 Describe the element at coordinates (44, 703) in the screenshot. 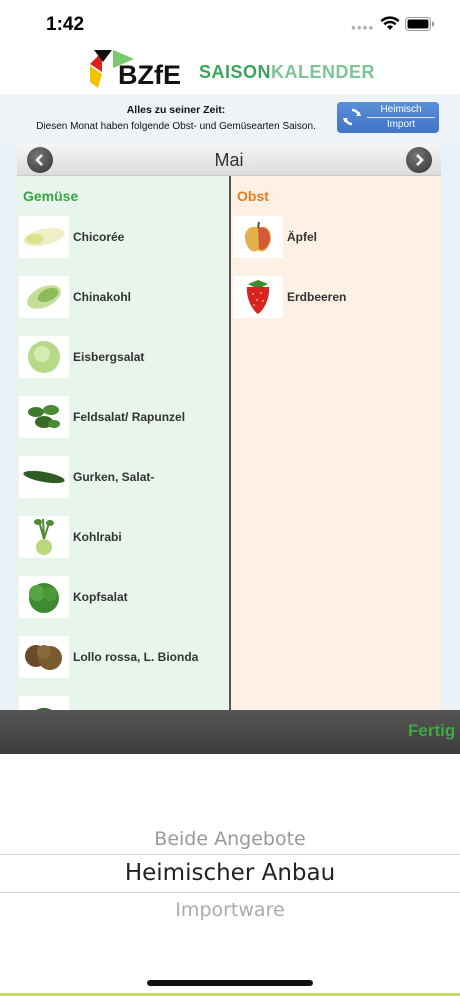

I see `partial-vegetable-icon` at that location.